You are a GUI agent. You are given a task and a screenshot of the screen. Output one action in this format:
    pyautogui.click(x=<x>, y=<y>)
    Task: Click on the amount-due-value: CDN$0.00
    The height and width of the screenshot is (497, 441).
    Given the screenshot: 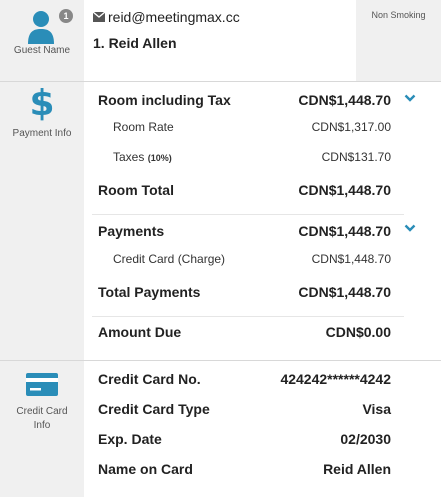 What is the action you would take?
    pyautogui.click(x=358, y=332)
    